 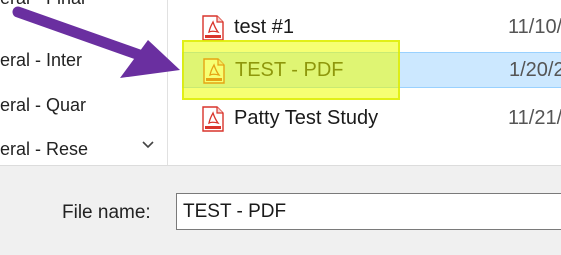 I want to click on filename-input, so click(x=368, y=211).